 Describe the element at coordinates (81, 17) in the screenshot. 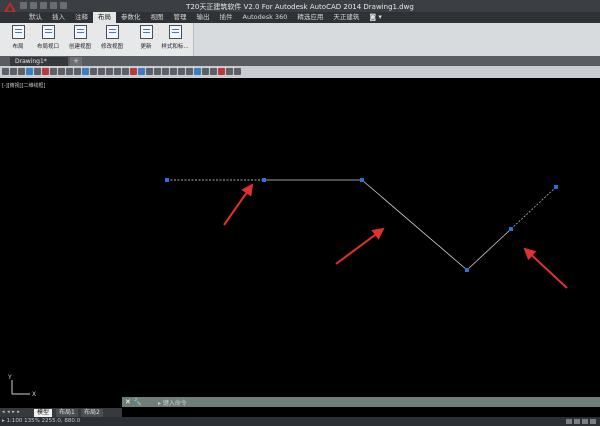

I see `ribbon-tab-2: 注释` at that location.